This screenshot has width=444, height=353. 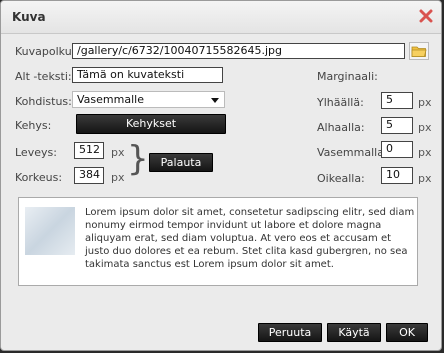 What do you see at coordinates (397, 125) in the screenshot?
I see `margin-bottom-input: 5` at bounding box center [397, 125].